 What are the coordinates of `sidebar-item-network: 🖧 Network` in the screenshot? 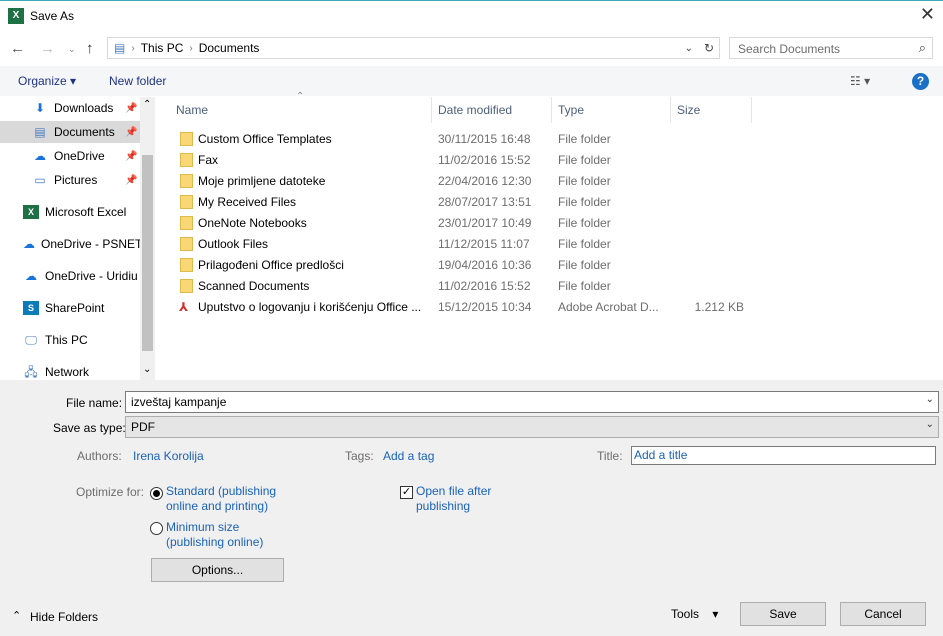 It's located at (70, 370).